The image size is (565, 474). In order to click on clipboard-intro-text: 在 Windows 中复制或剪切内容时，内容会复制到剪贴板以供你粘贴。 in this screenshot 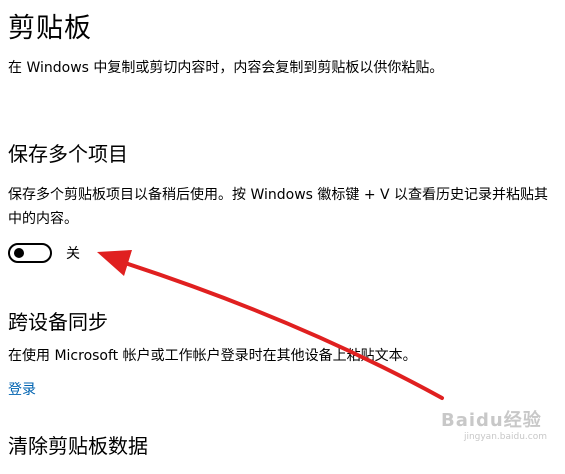, I will do `click(226, 68)`.